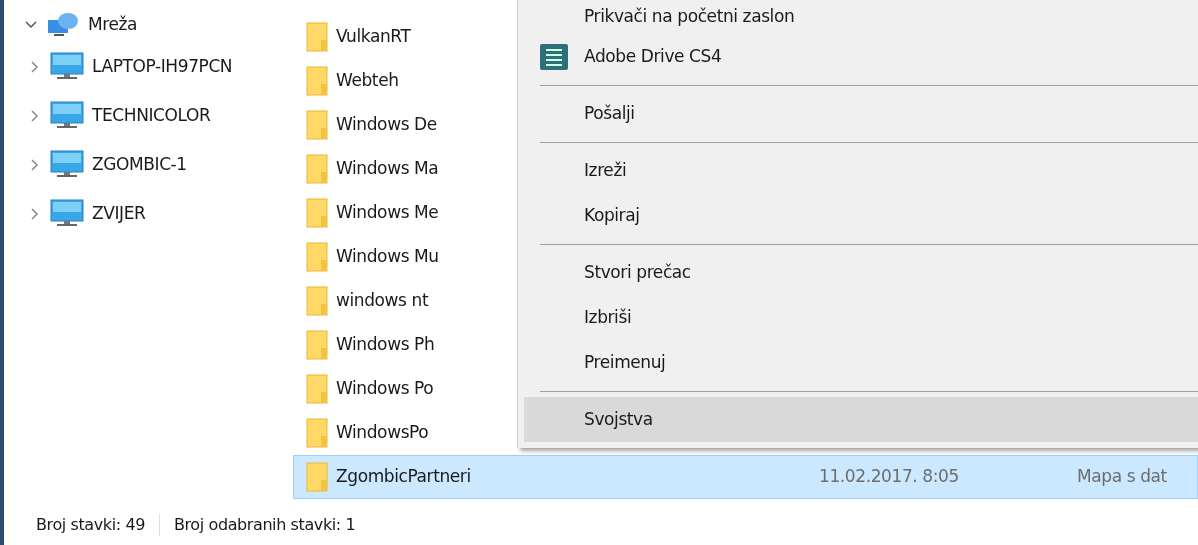  I want to click on file-name: ZgombicPartneri, so click(404, 477).